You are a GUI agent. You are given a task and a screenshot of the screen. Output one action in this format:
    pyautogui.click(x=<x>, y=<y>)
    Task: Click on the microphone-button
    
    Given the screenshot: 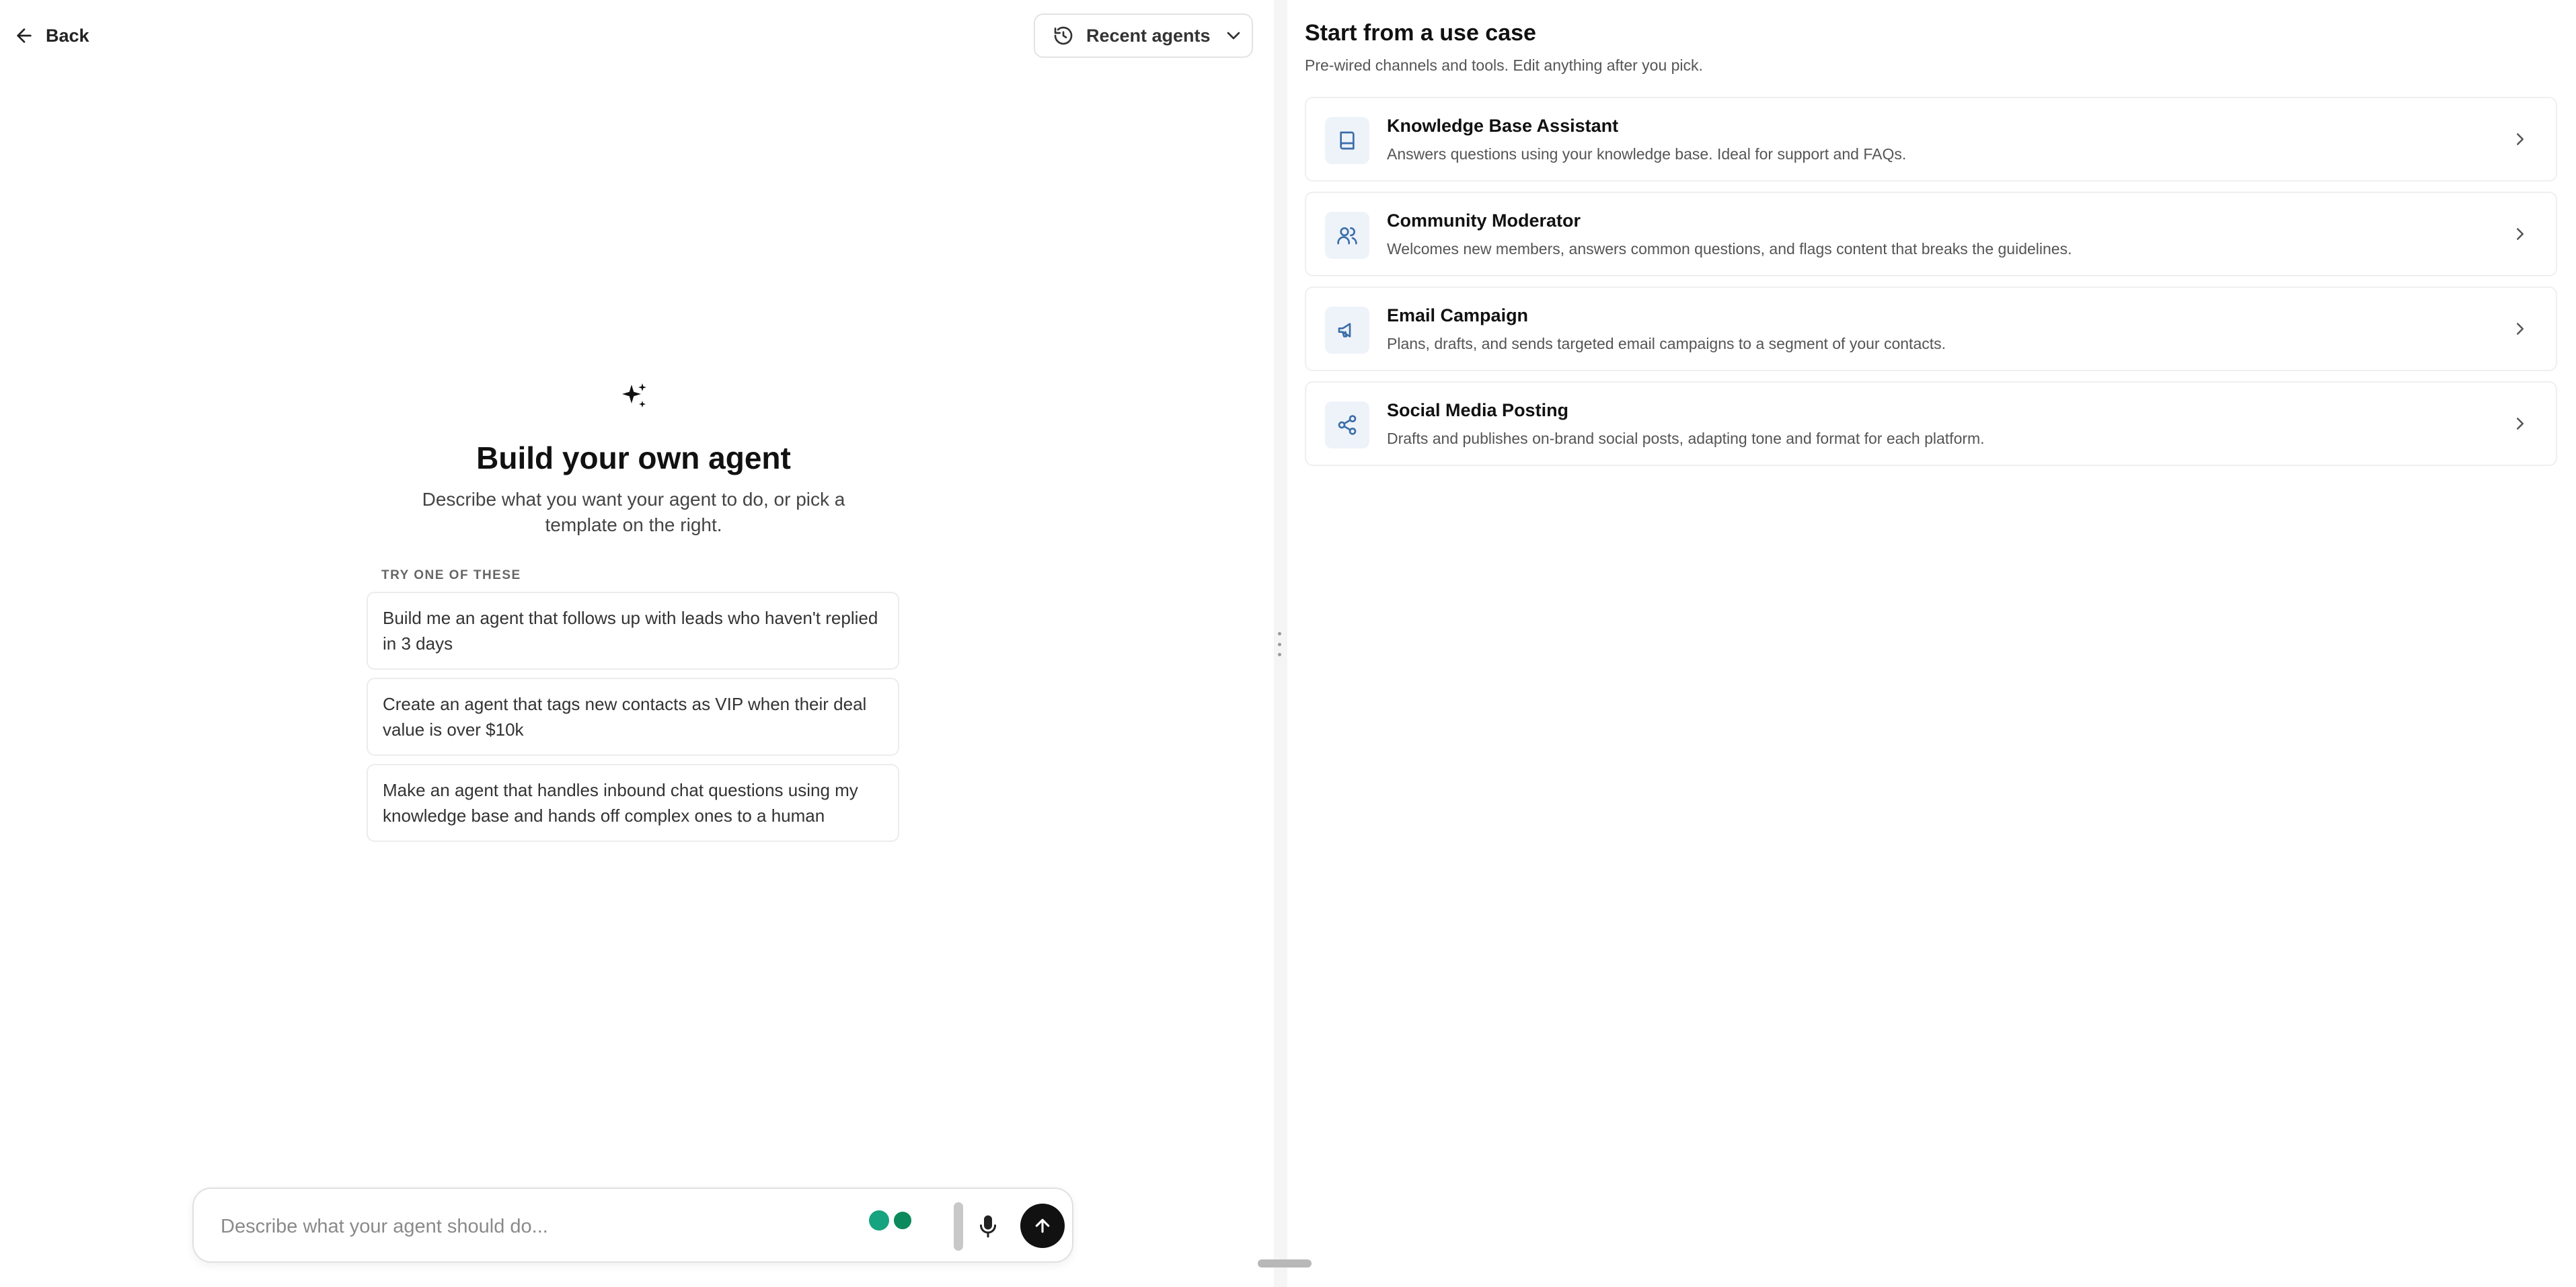 What is the action you would take?
    pyautogui.click(x=988, y=1227)
    